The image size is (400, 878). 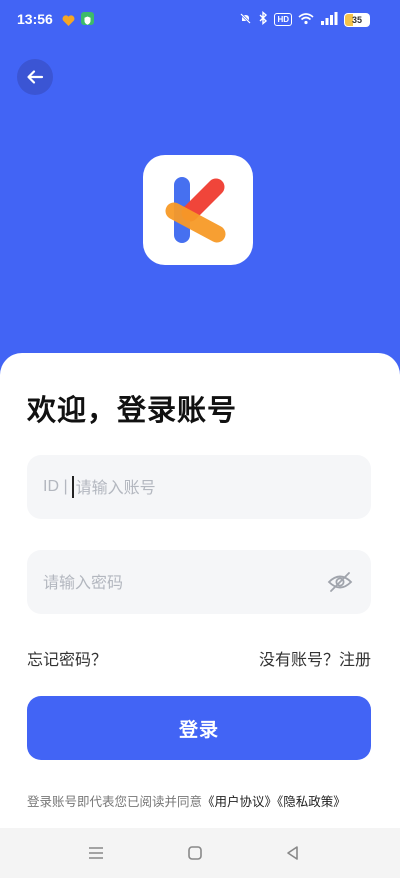 I want to click on status-right-icons: HD 35, so click(x=304, y=19).